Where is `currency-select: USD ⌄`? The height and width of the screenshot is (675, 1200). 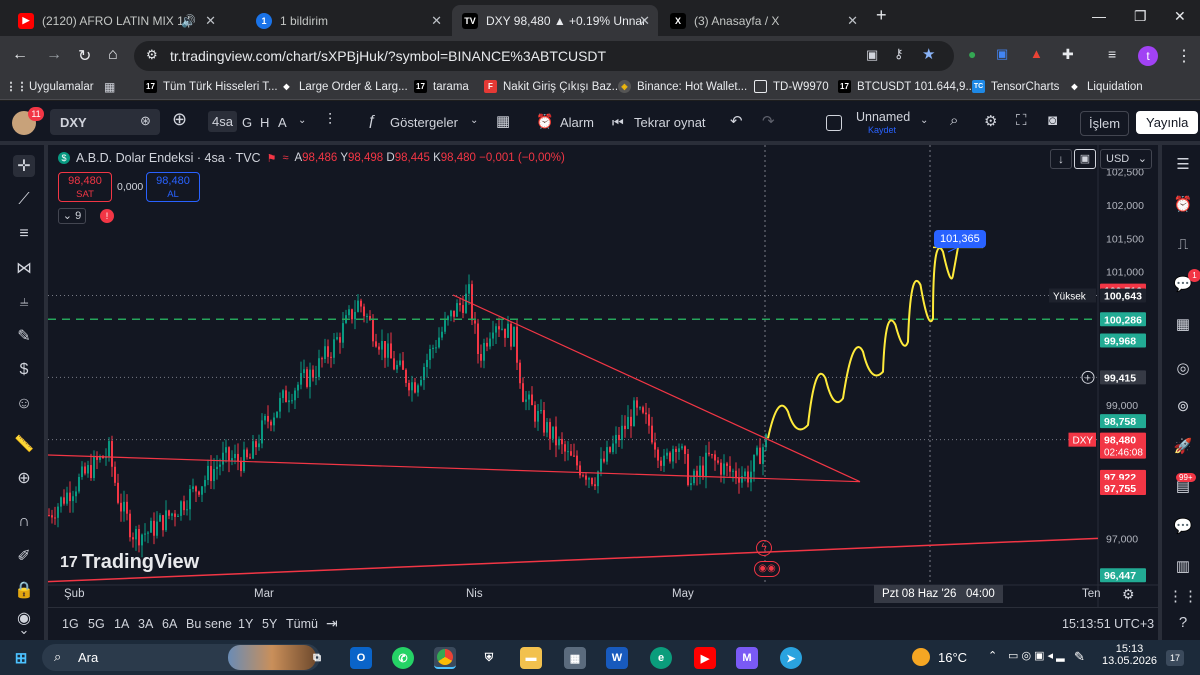
currency-select: USD ⌄ is located at coordinates (1126, 159).